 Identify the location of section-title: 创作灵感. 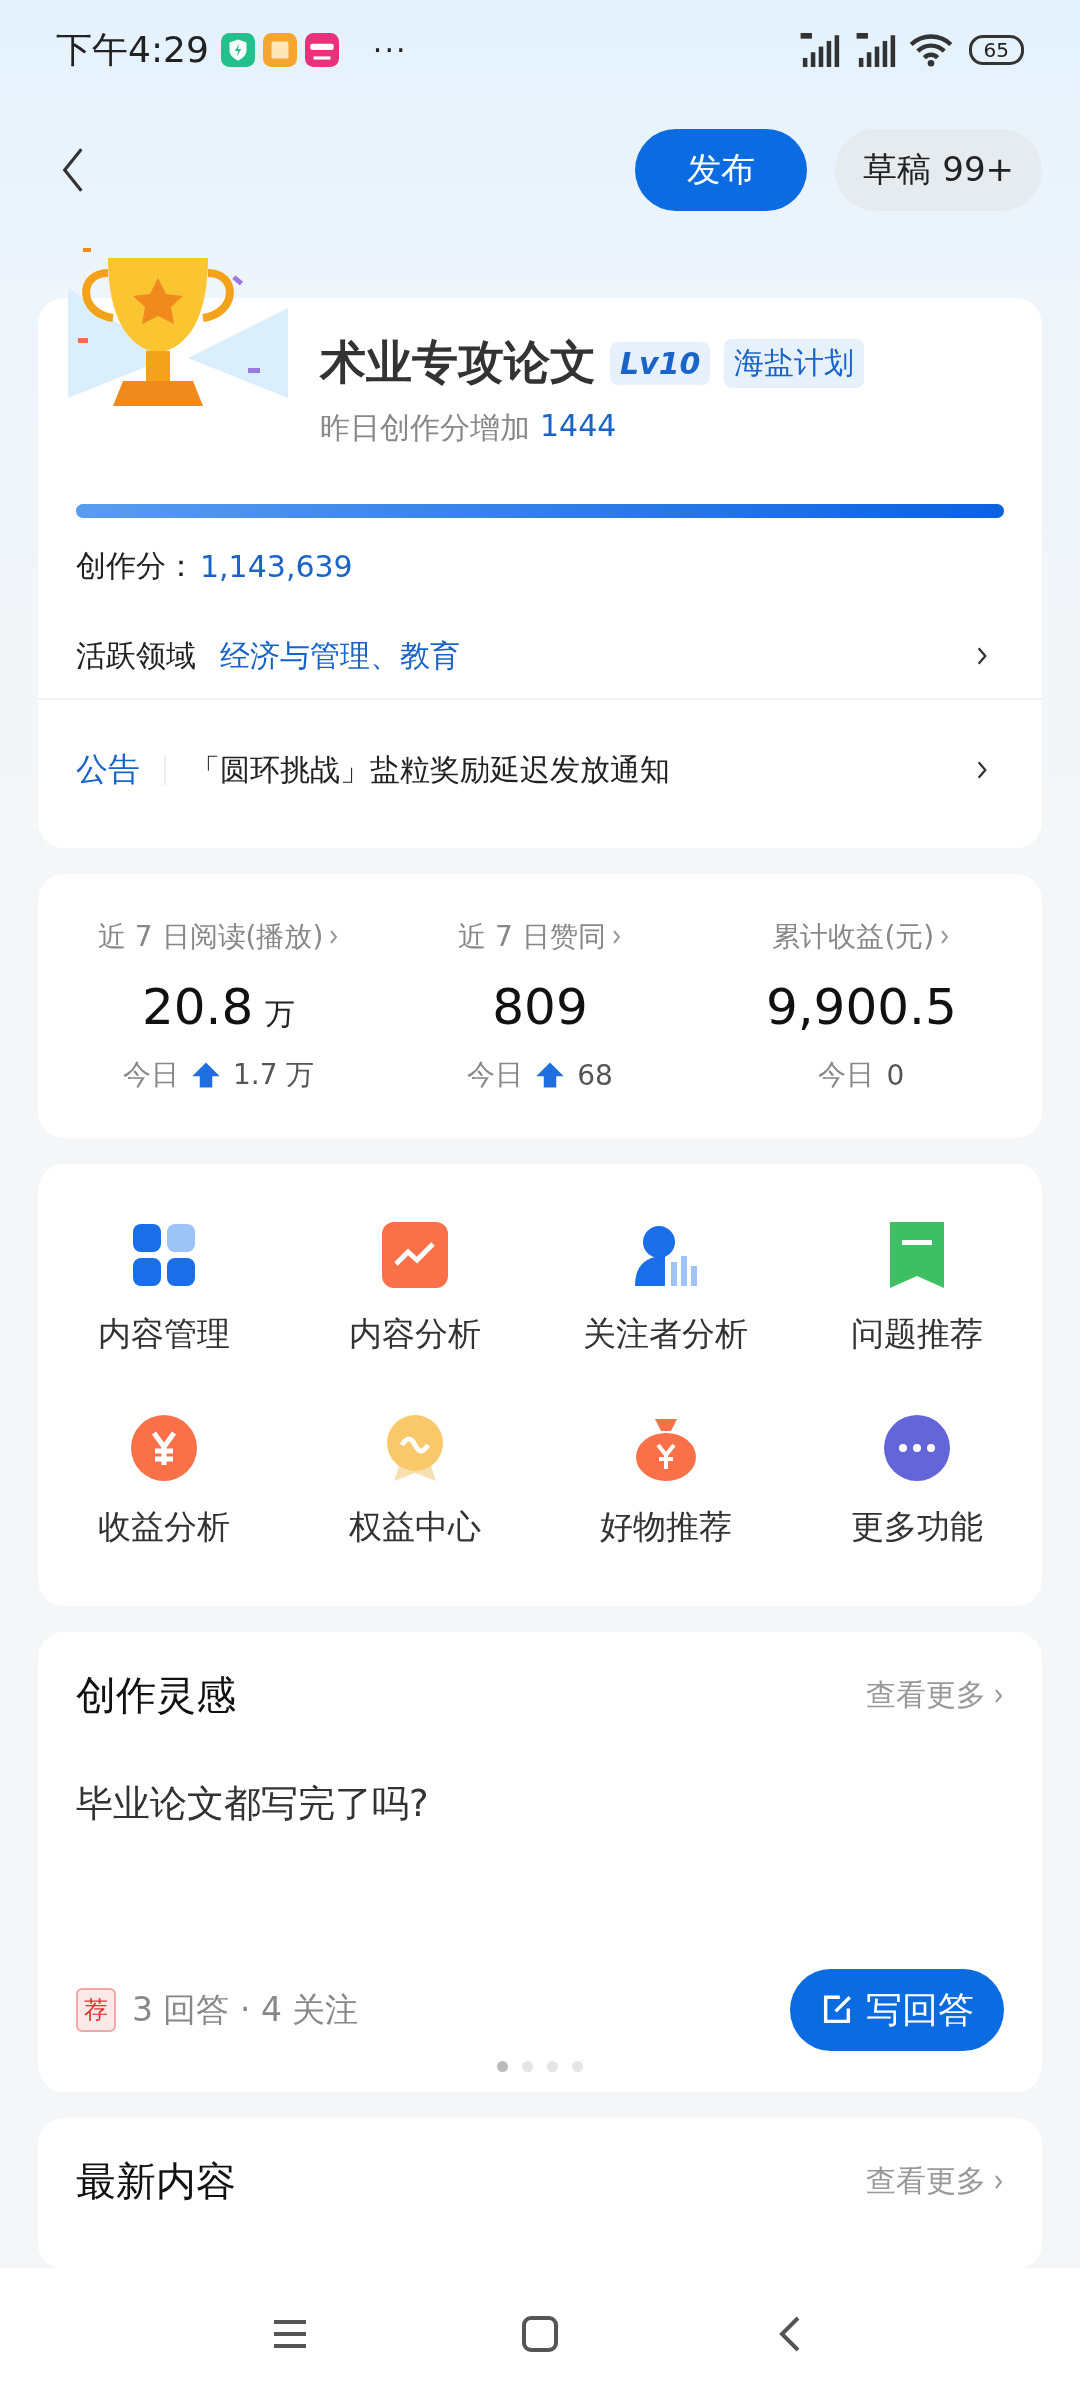
(156, 1695).